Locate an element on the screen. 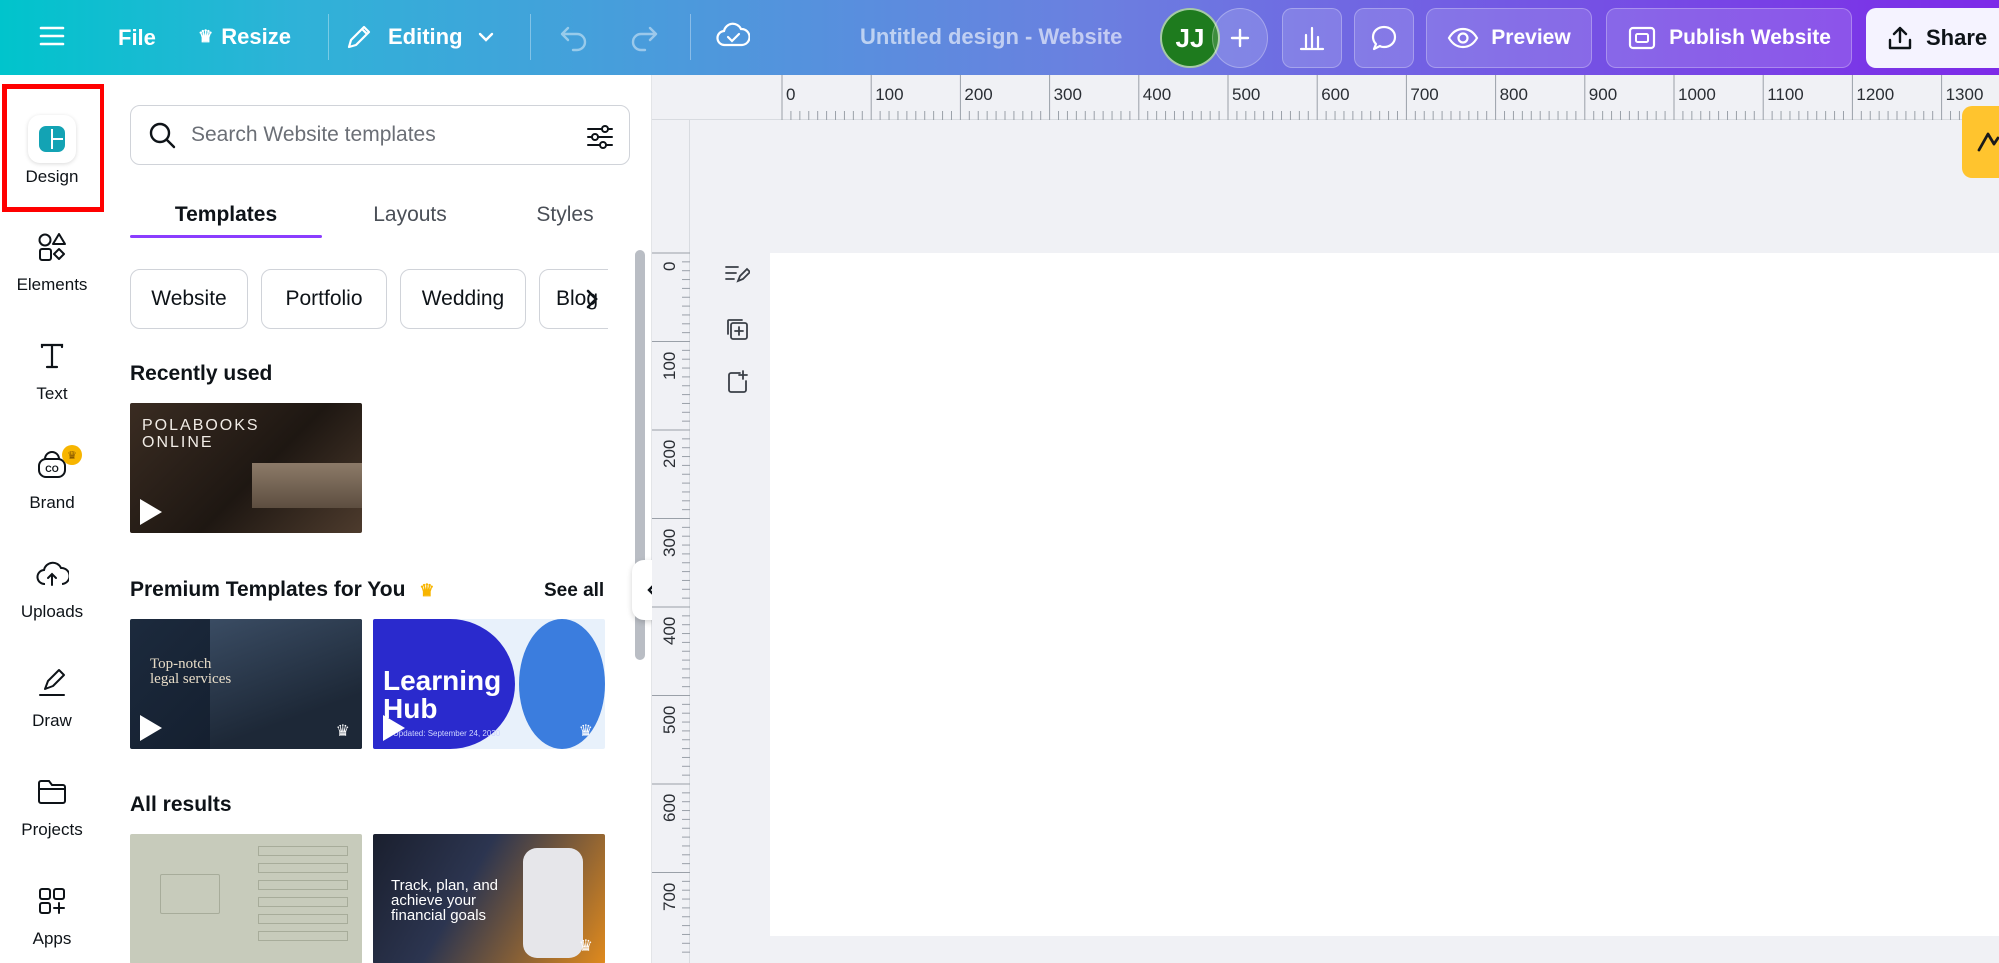 Image resolution: width=1999 pixels, height=963 pixels. sidebar-item-apps: Apps is located at coordinates (52, 915).